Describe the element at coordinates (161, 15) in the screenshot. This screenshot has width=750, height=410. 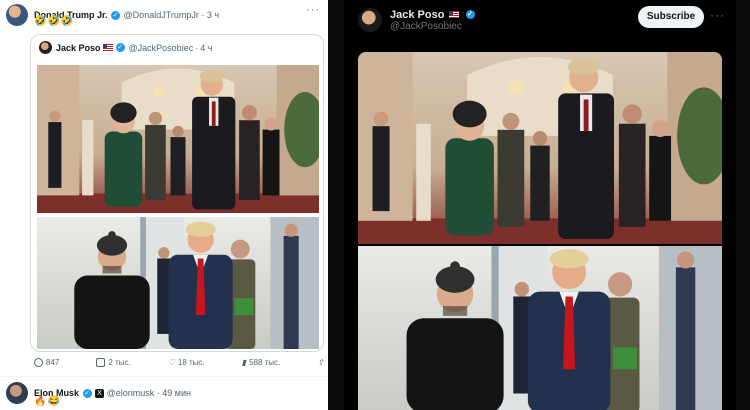
I see `author-handle: @DonaldJTrumpJr` at that location.